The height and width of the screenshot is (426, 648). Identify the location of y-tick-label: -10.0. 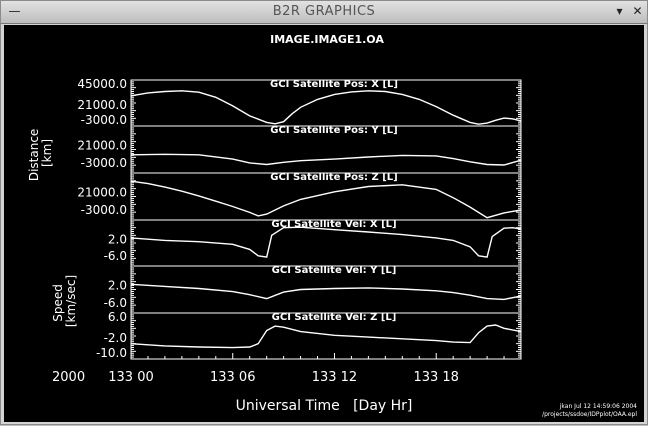
(111, 353).